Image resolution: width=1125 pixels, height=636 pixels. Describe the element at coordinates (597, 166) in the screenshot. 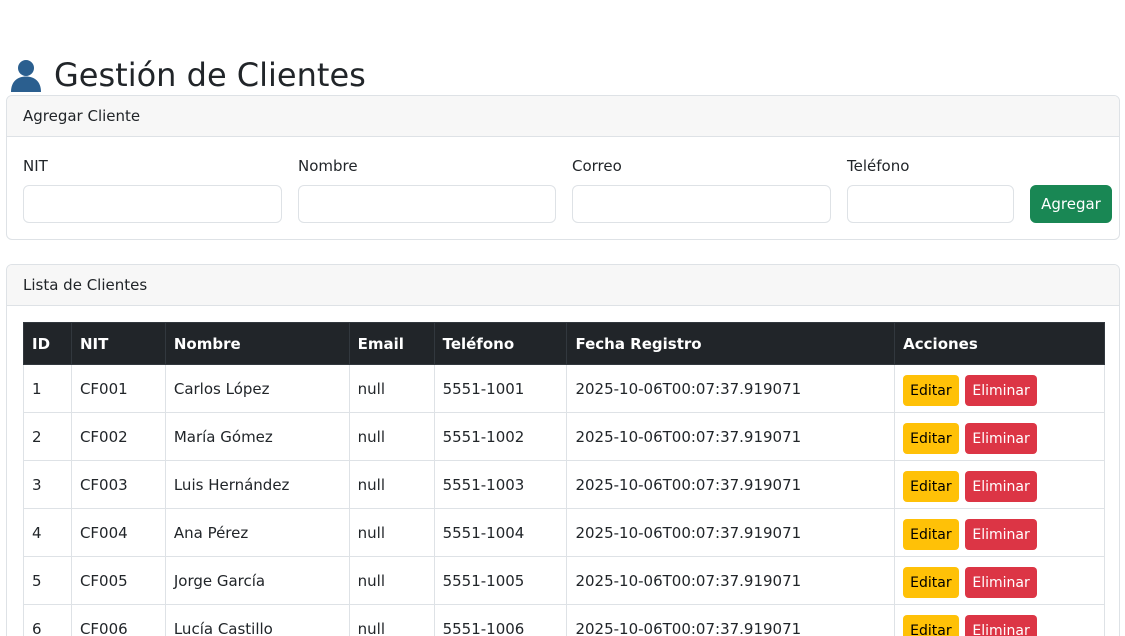

I see `correo-label: Correo` at that location.